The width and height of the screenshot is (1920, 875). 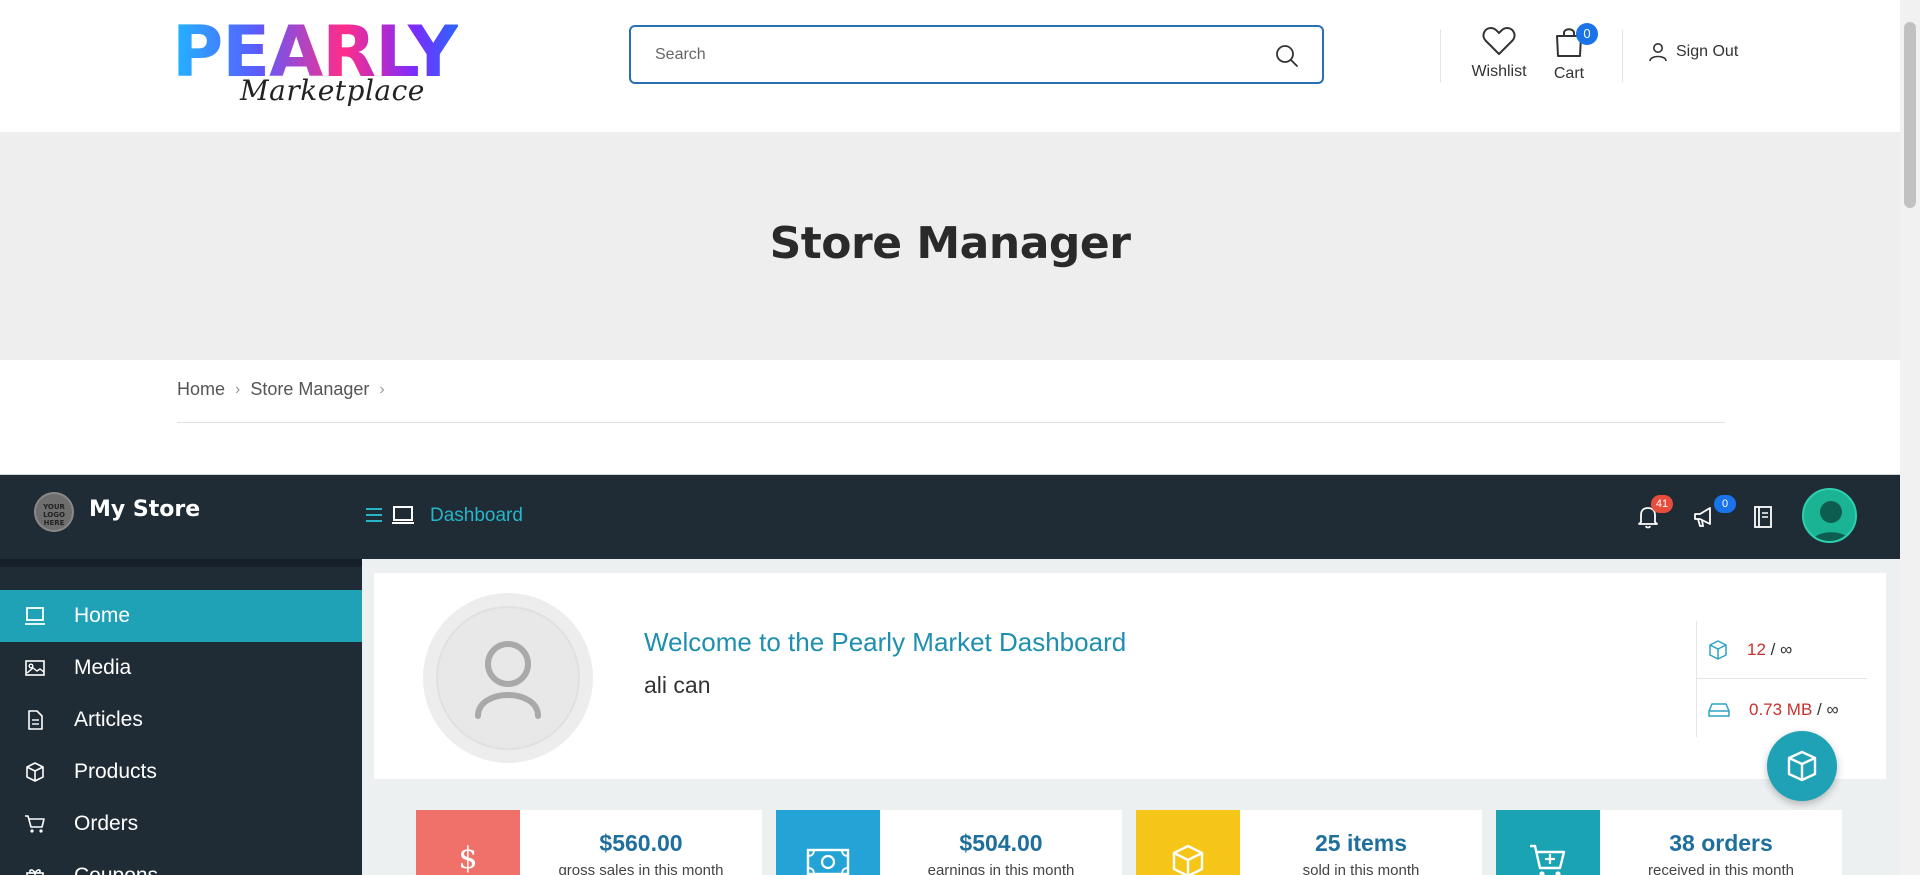 I want to click on sign-out-link: Sign Out, so click(x=1693, y=52).